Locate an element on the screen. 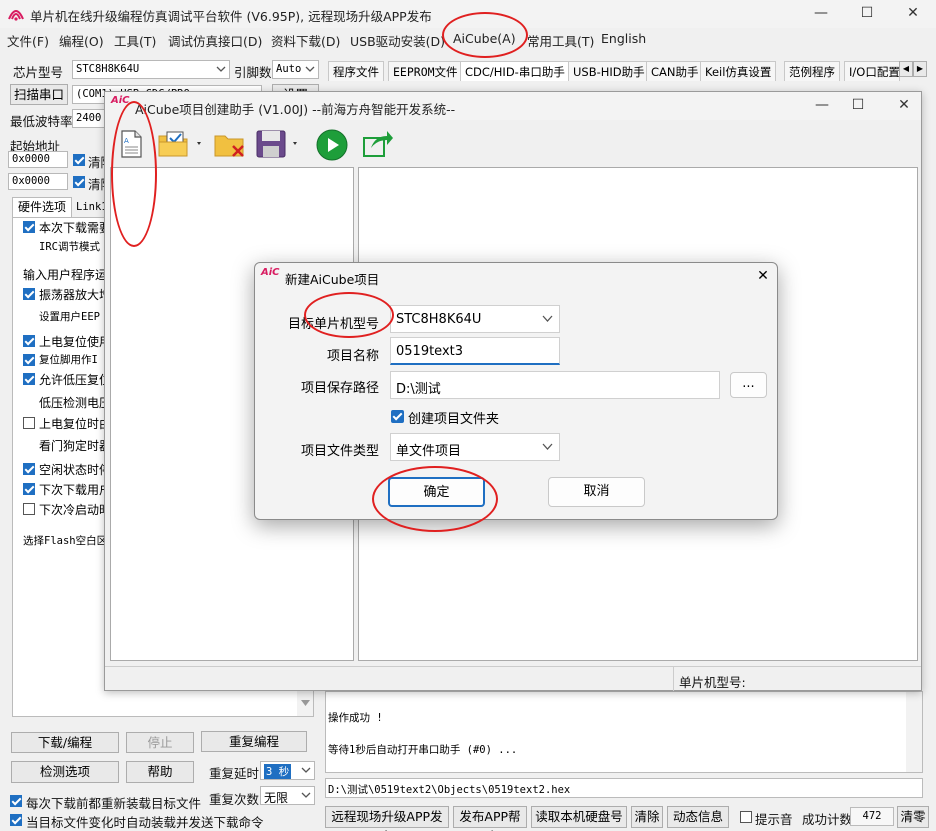  tab-usb-hid: USB-HID助手 is located at coordinates (609, 71).